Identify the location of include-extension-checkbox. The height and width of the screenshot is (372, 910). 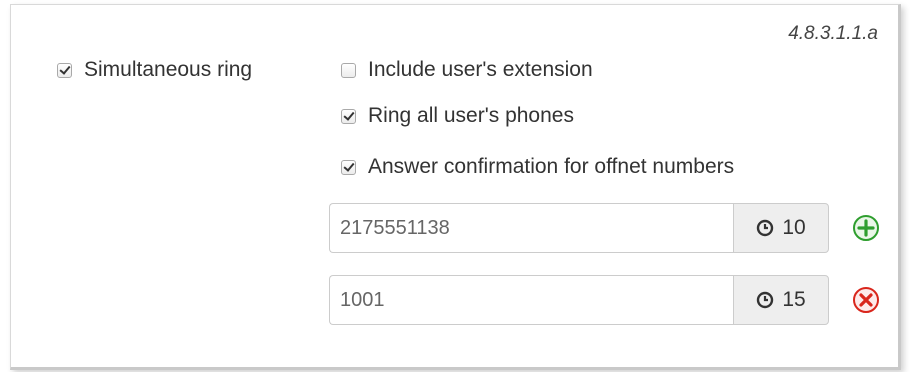
(348, 70).